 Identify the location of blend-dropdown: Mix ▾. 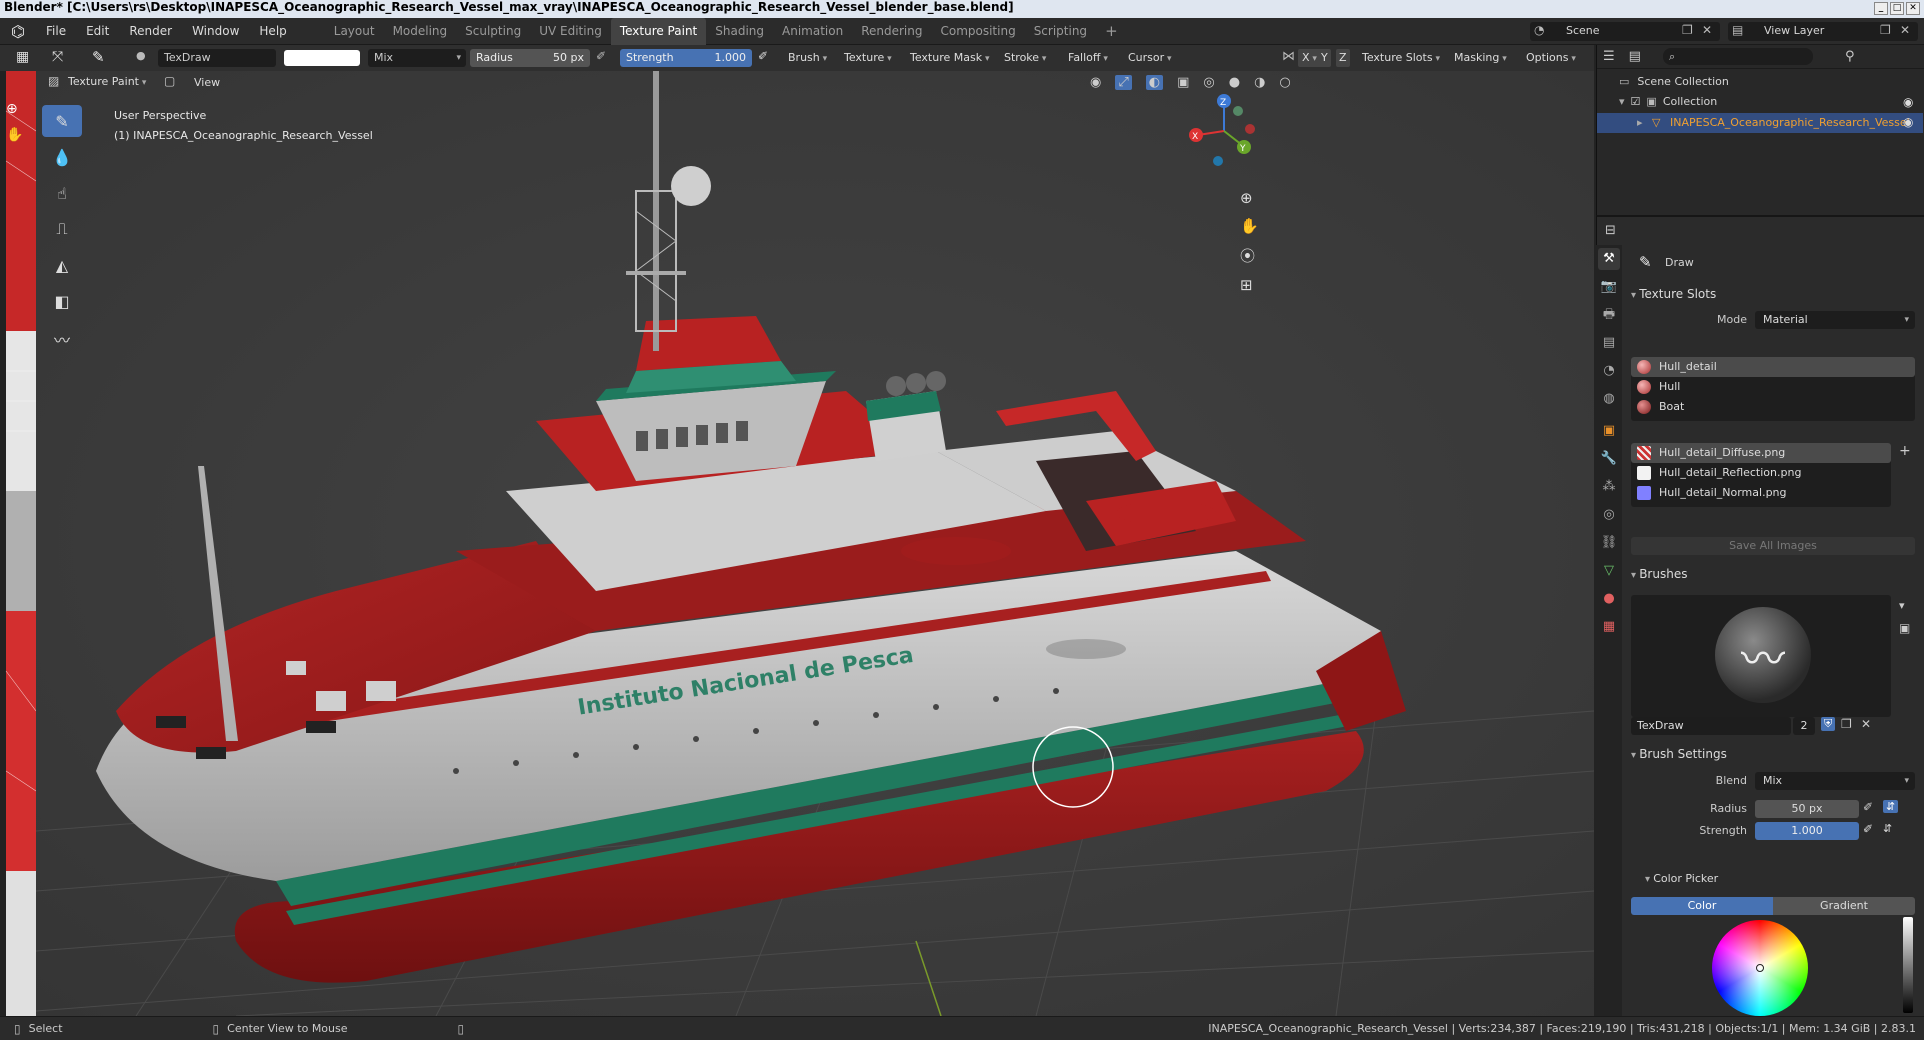
(1835, 781).